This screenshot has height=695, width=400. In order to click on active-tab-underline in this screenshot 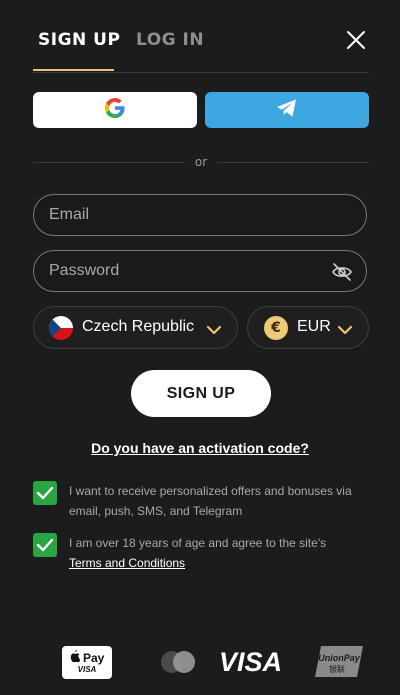, I will do `click(73, 70)`.